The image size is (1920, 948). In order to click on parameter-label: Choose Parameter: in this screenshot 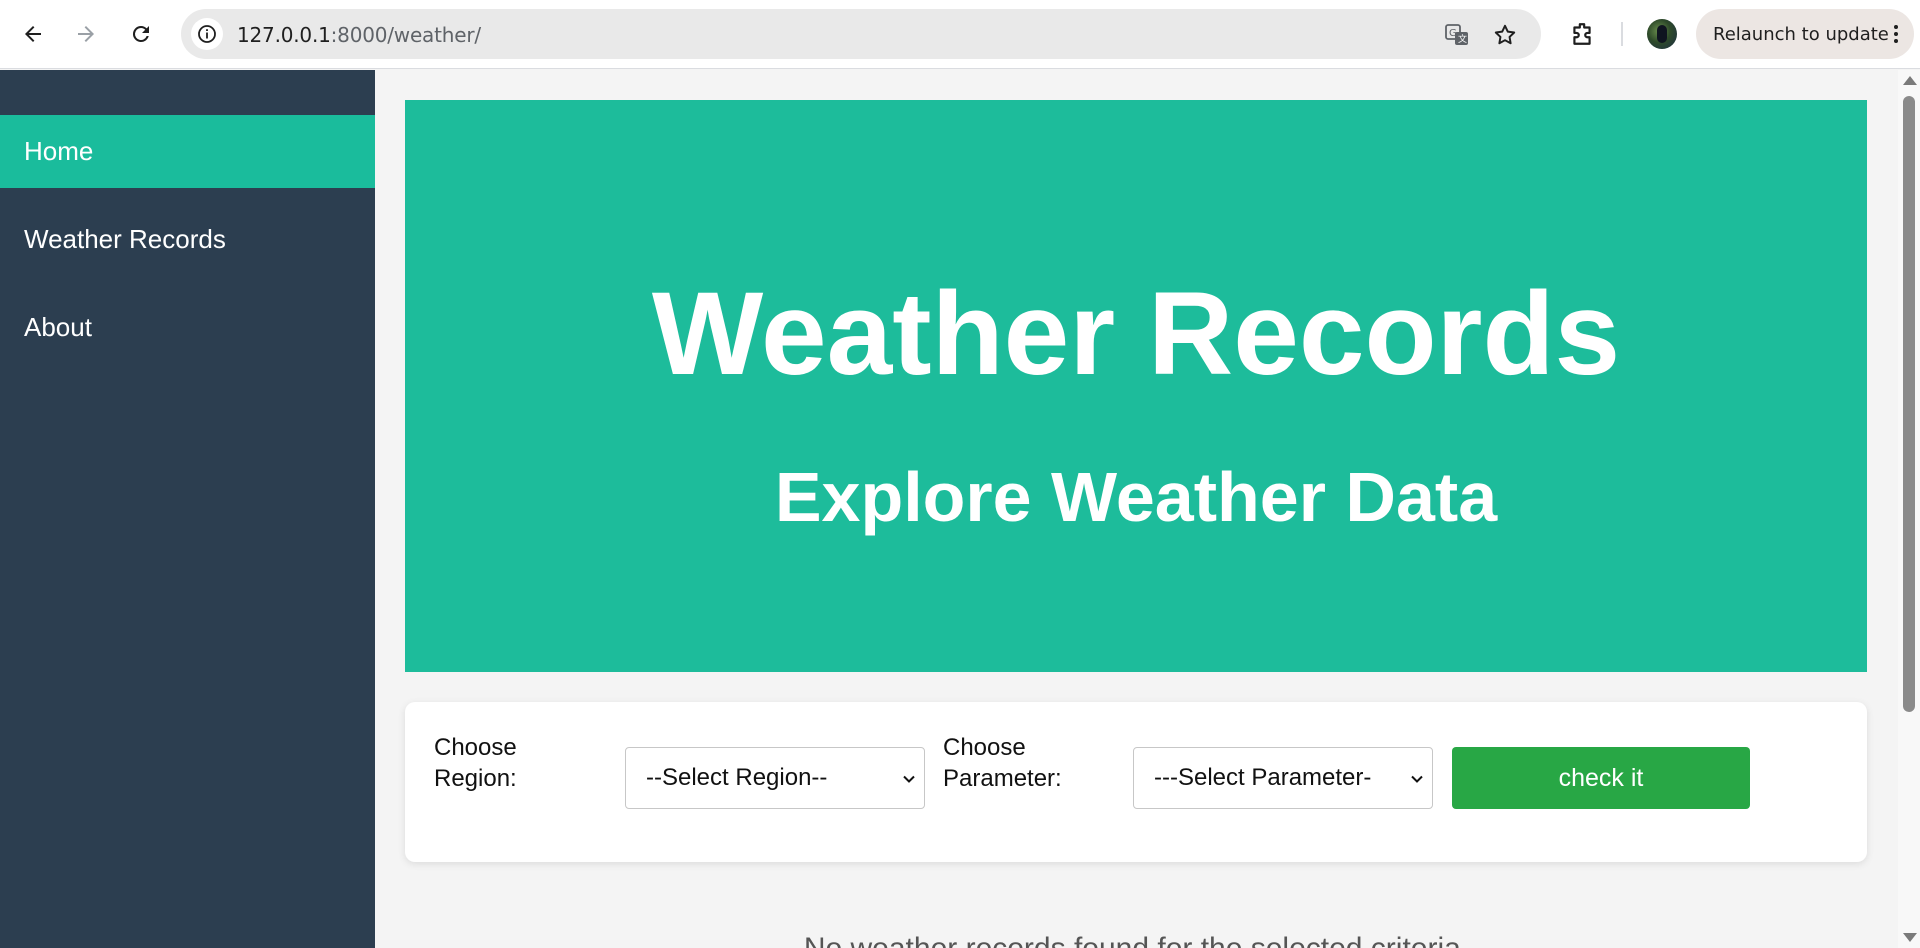, I will do `click(1002, 763)`.